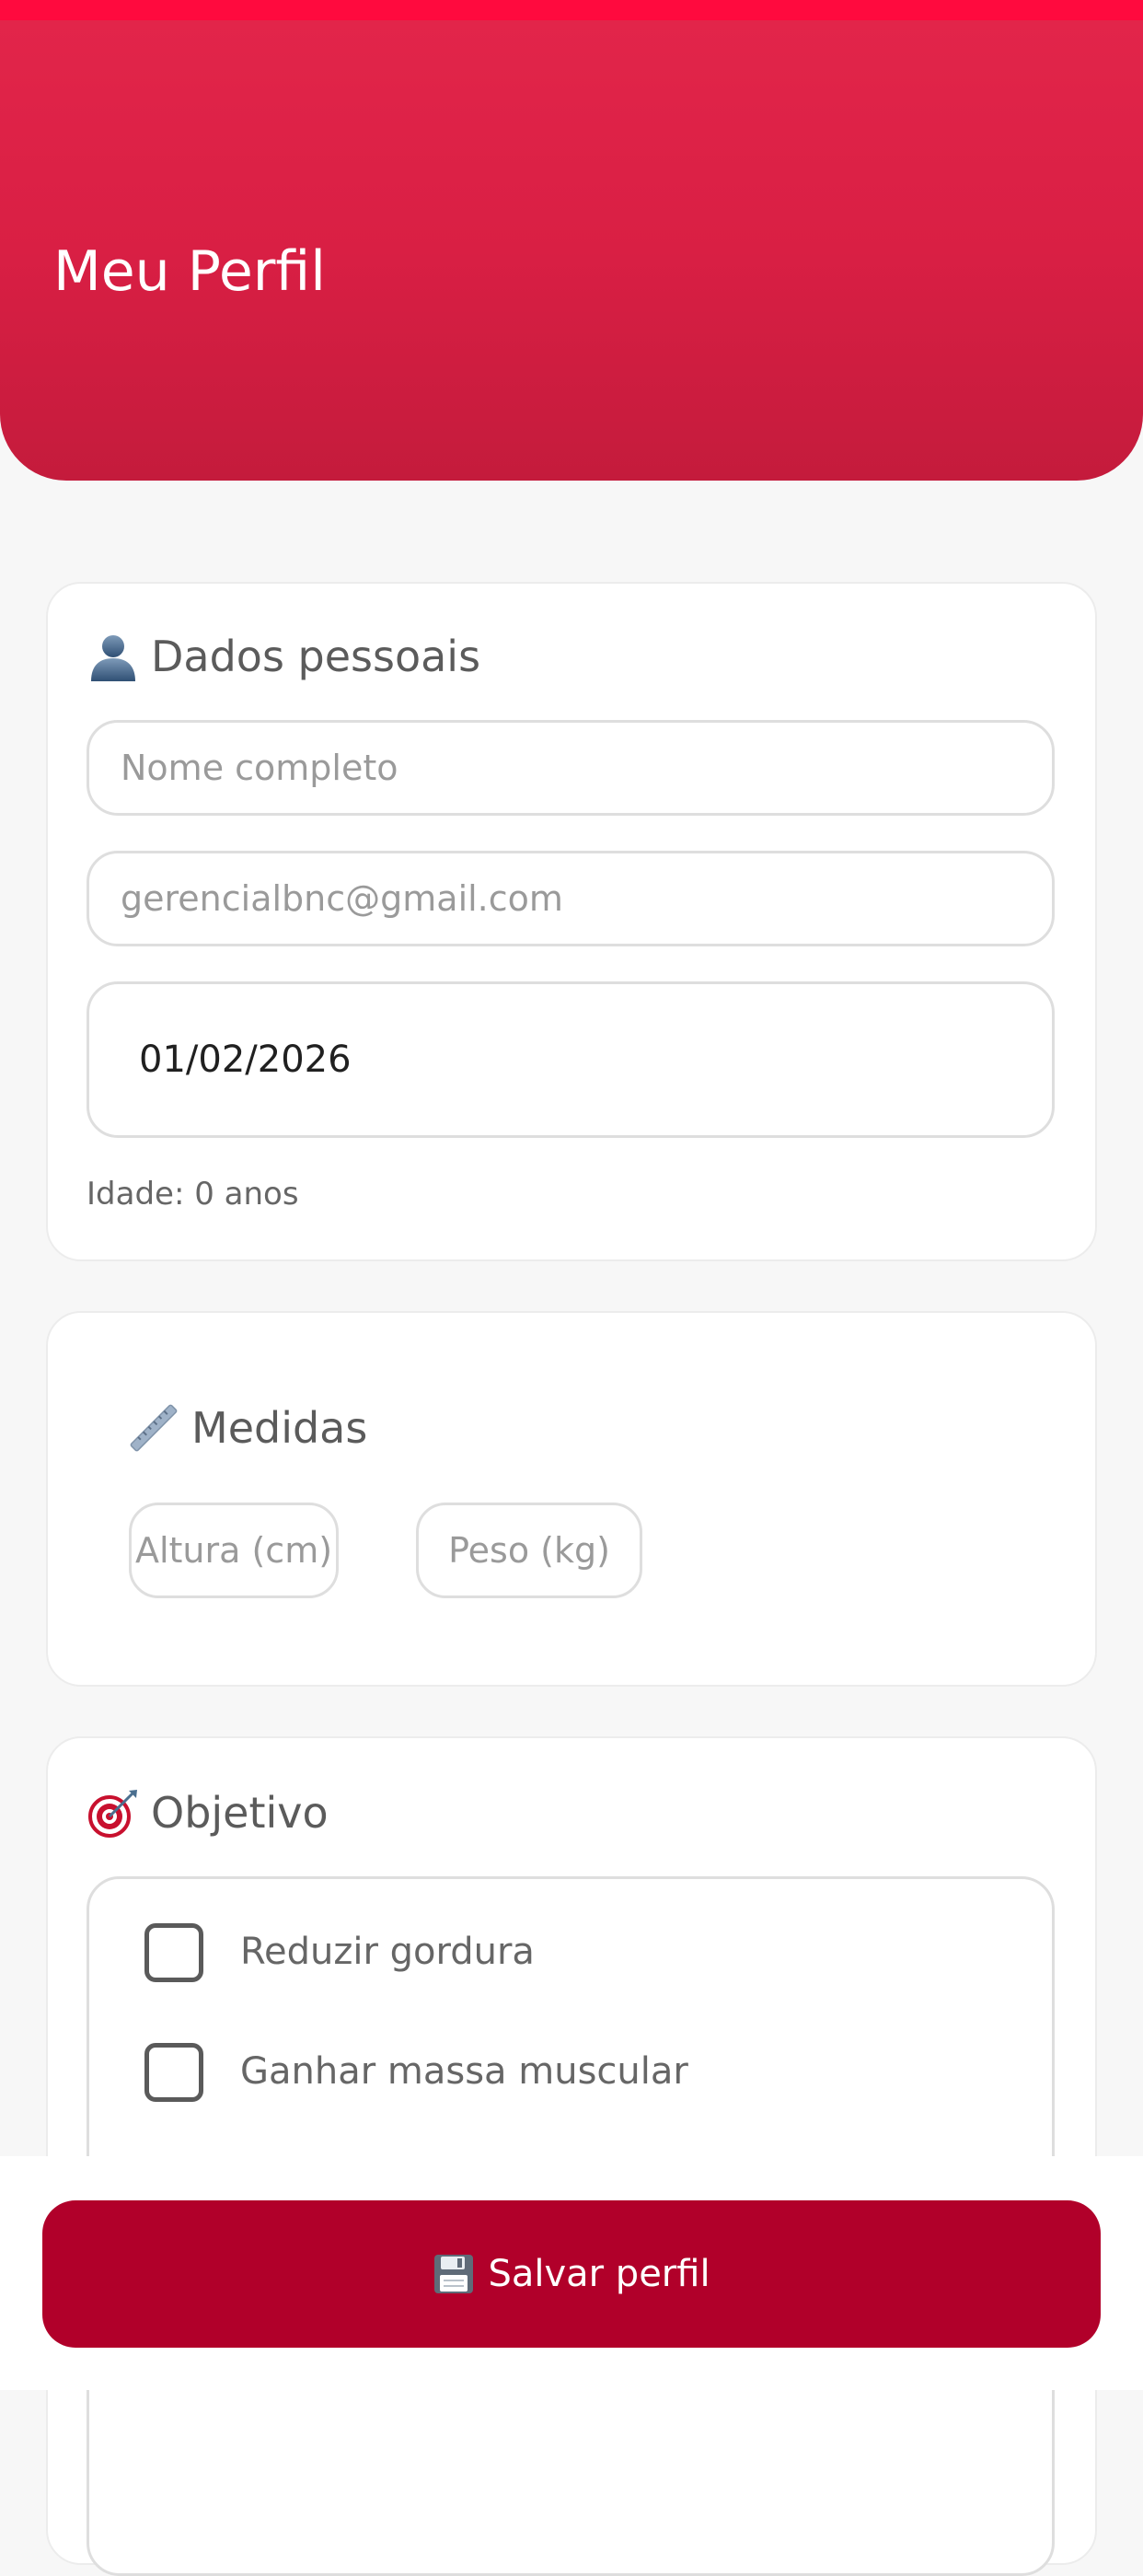 The width and height of the screenshot is (1143, 2576). I want to click on goal-option-label: Ganhar massa muscular, so click(464, 2071).